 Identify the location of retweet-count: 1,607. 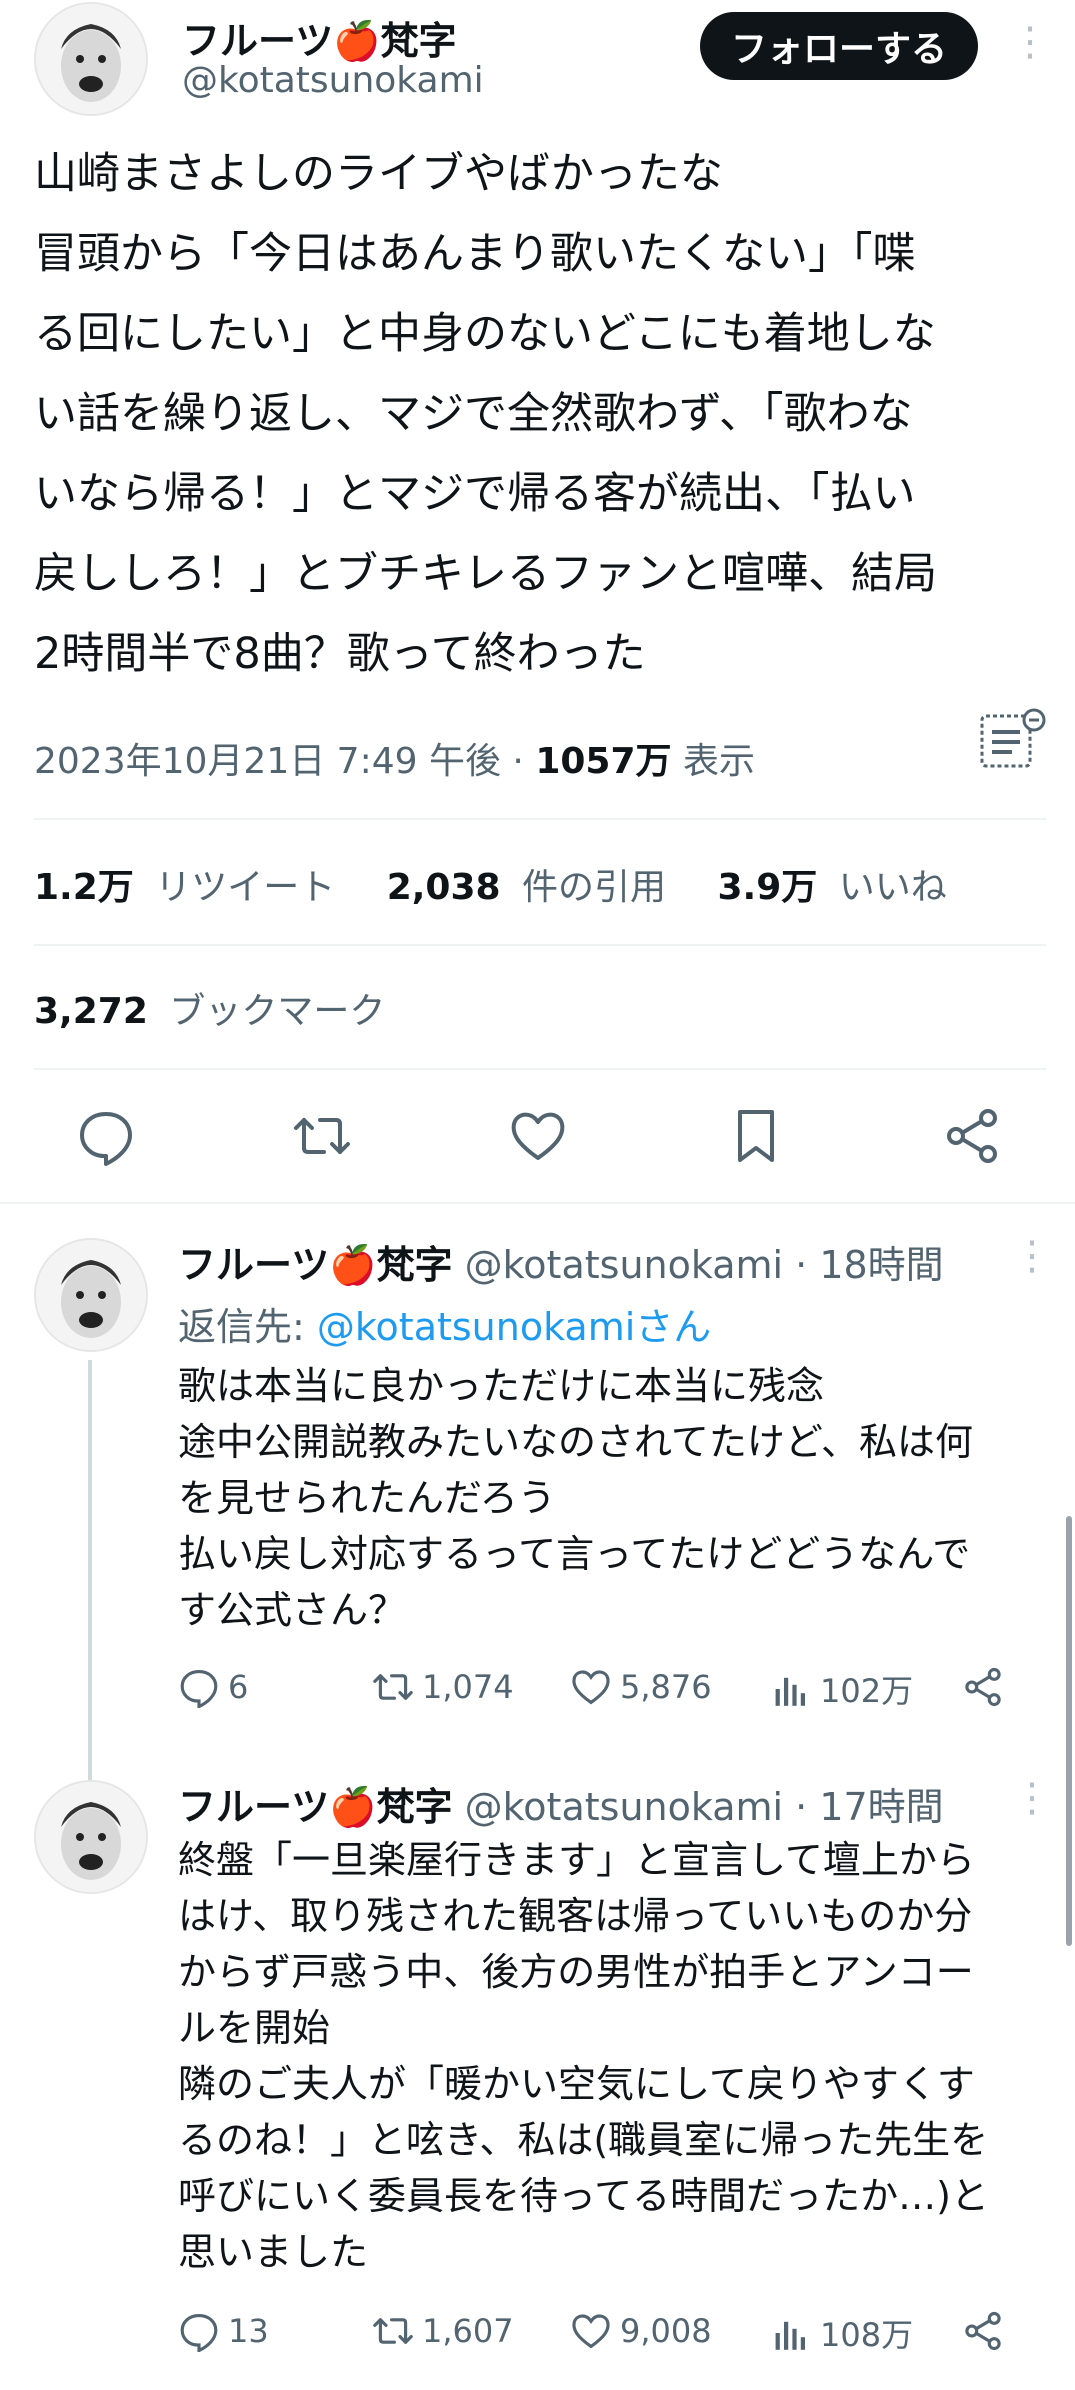
(468, 2331).